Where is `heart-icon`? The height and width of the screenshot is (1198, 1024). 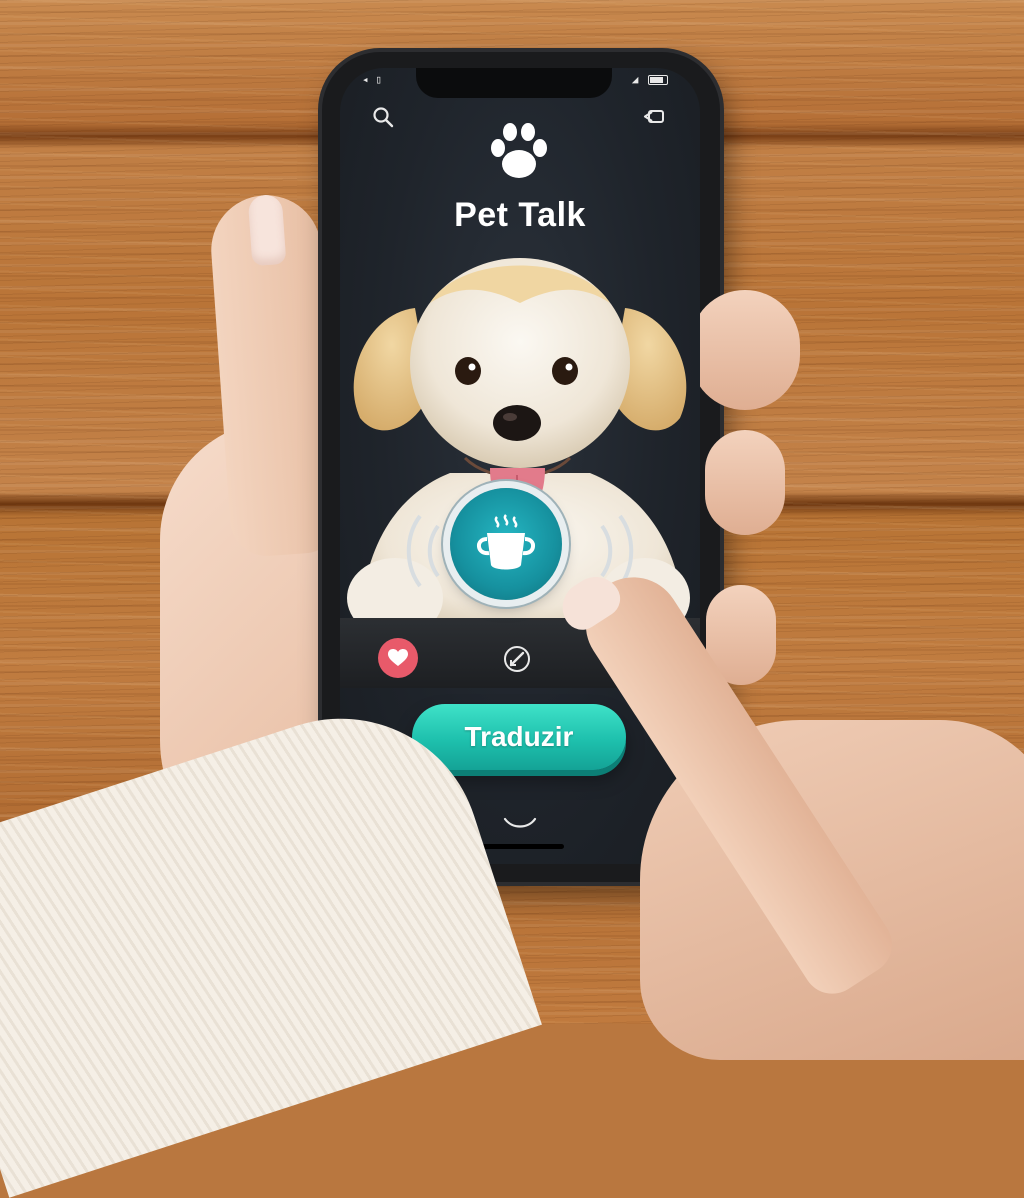 heart-icon is located at coordinates (398, 657).